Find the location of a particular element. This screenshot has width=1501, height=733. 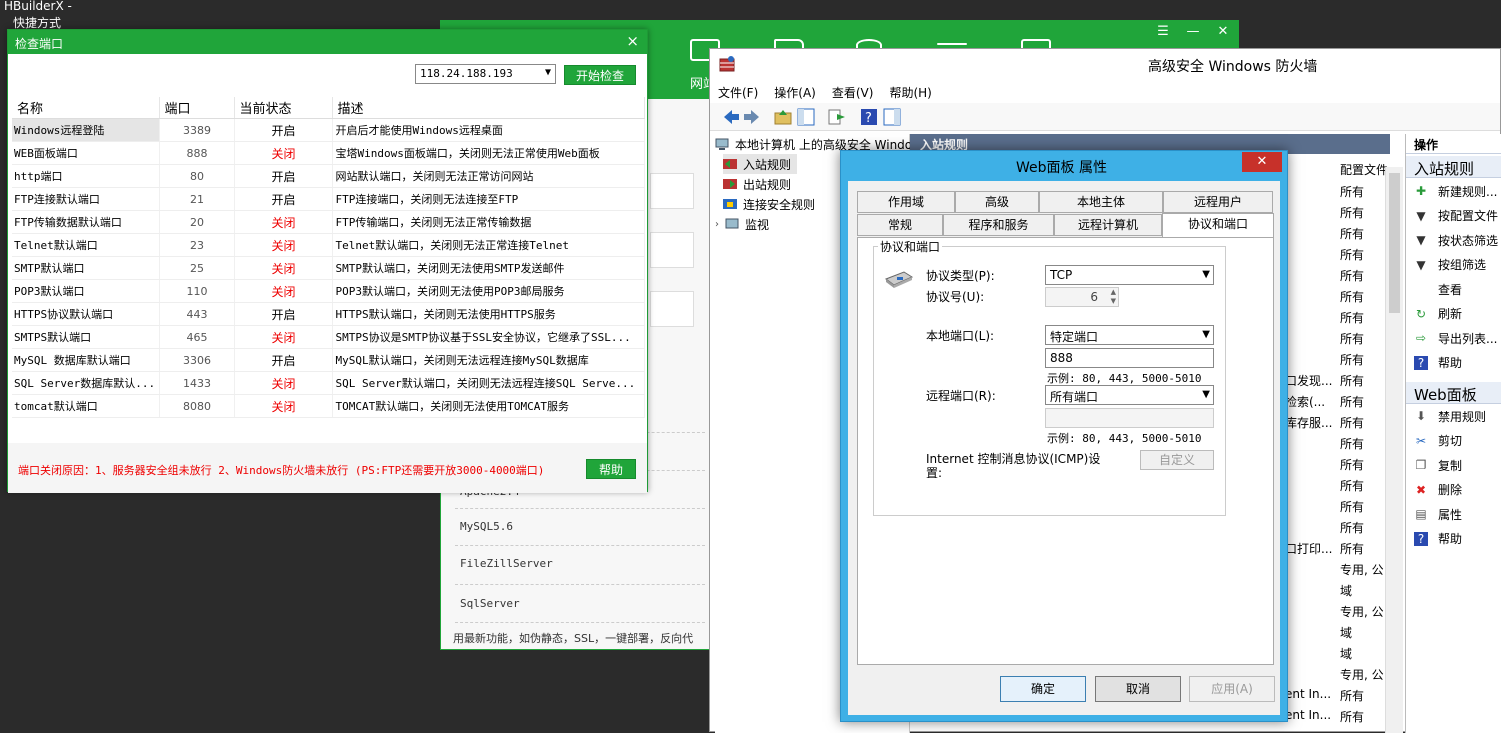

action-inbound-5: ↻ 刷新 is located at coordinates (1438, 314).